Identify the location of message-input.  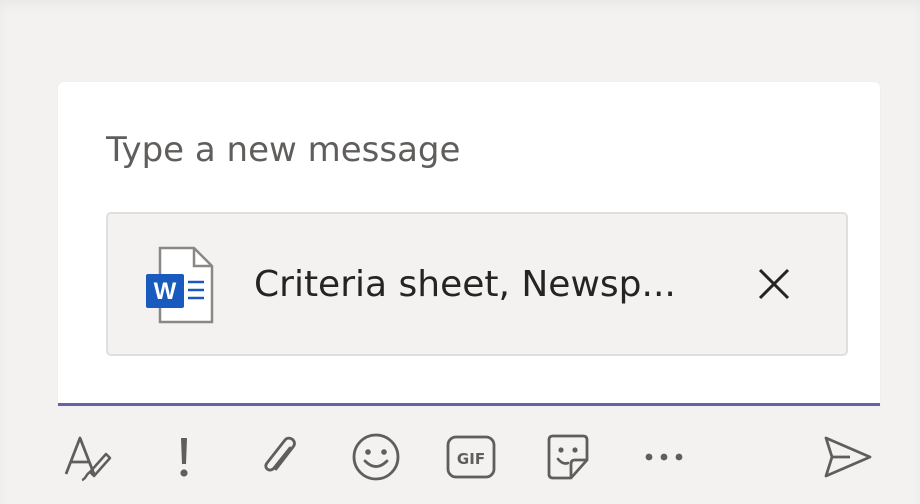
(466, 150).